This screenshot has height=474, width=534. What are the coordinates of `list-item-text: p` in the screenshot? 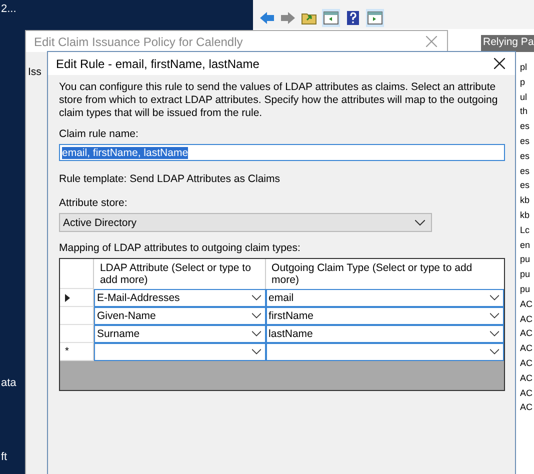 It's located at (523, 82).